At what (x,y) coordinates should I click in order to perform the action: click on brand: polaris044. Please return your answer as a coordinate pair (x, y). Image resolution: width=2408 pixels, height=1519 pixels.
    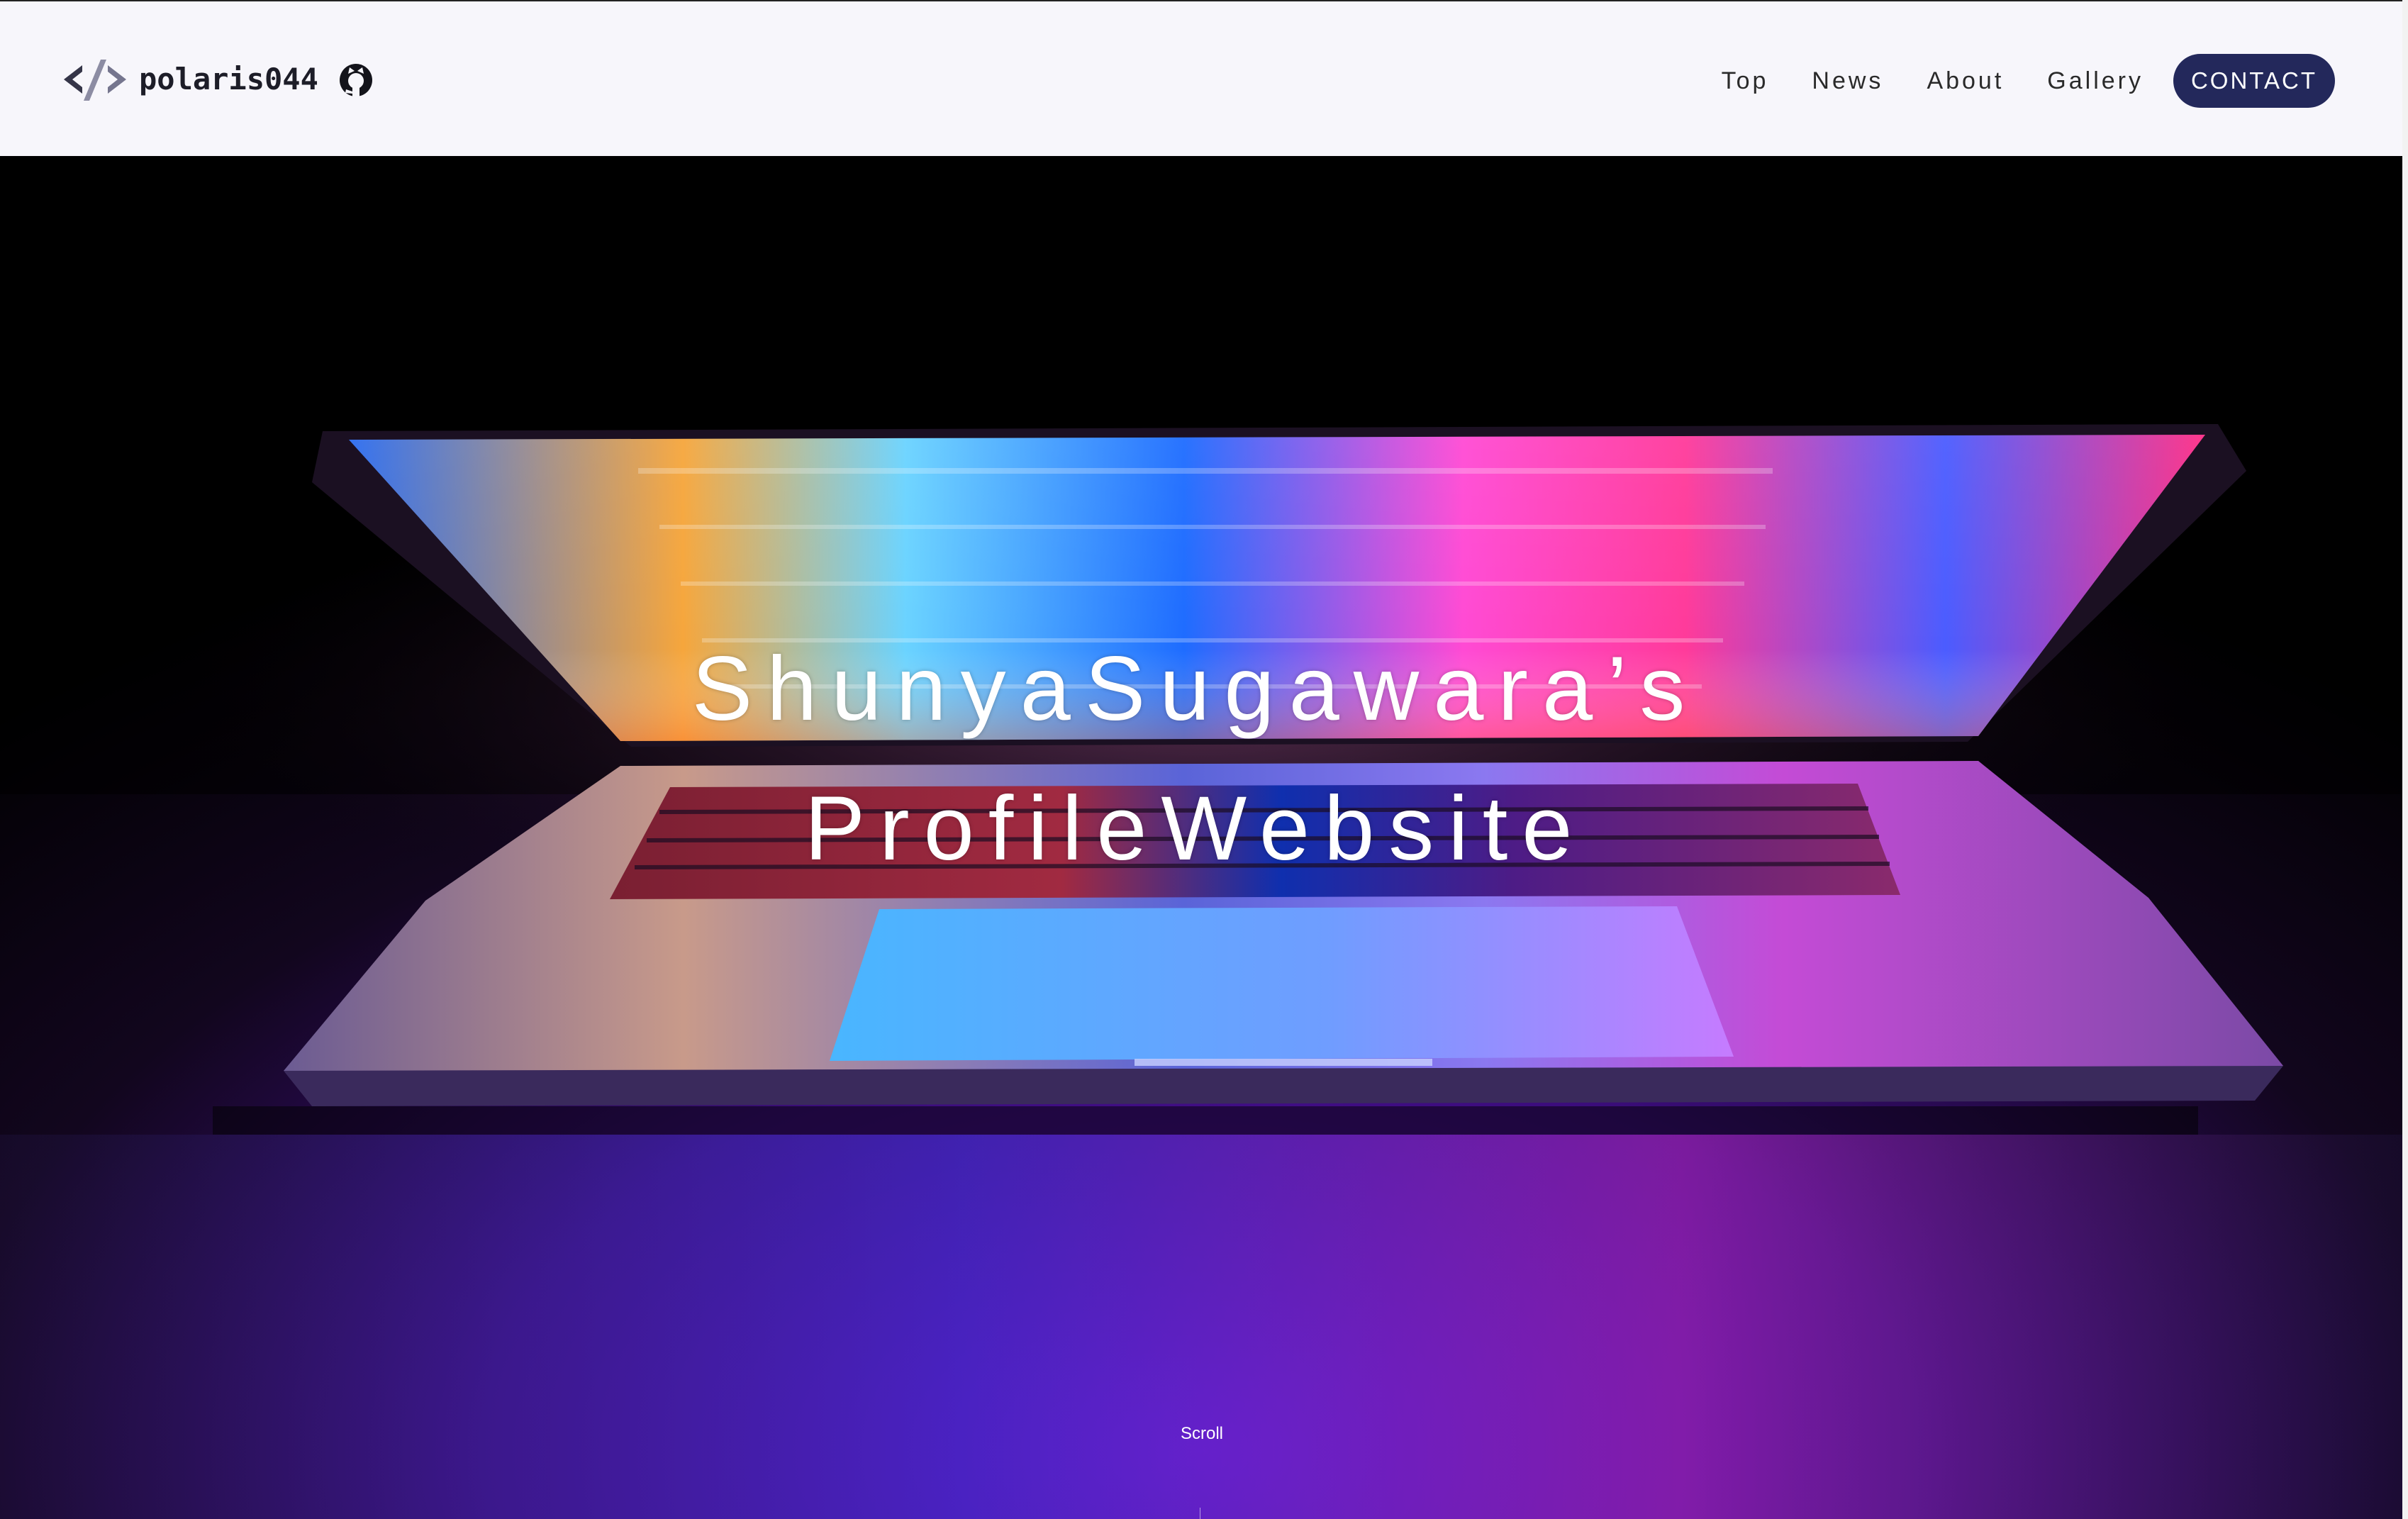
    Looking at the image, I should click on (190, 79).